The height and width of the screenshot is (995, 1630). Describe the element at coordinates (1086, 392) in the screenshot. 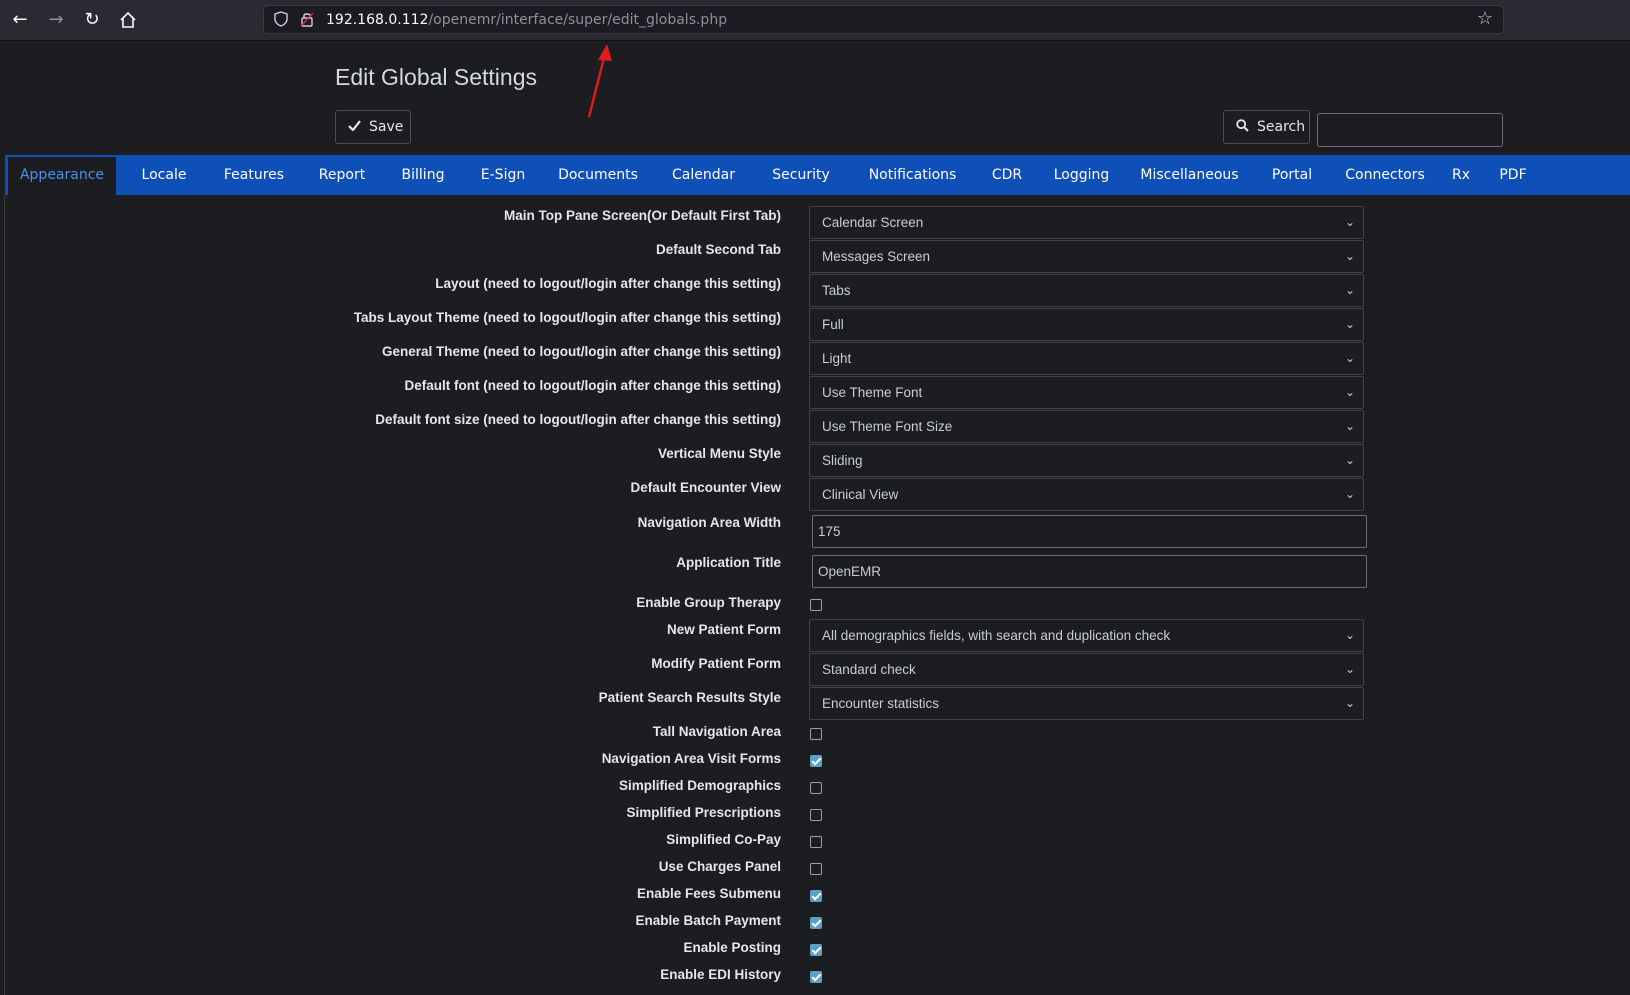

I see `default-font-select: Use Theme Font ⌄` at that location.